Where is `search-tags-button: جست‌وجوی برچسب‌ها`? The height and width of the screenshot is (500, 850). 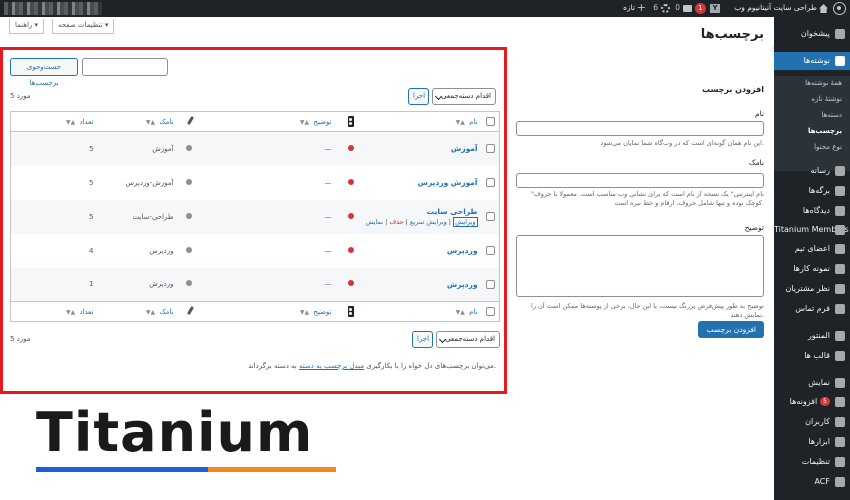
search-tags-button: جست‌وجوی برچسب‌ها is located at coordinates (44, 72).